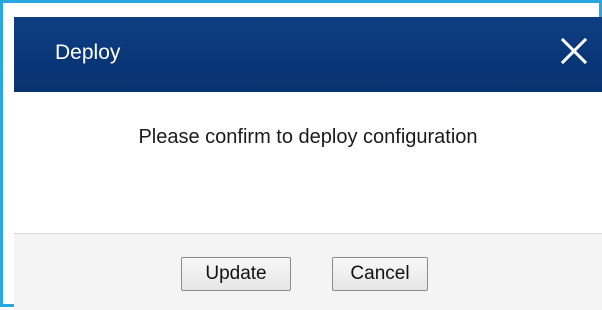 The width and height of the screenshot is (602, 310). I want to click on close-icon, so click(574, 51).